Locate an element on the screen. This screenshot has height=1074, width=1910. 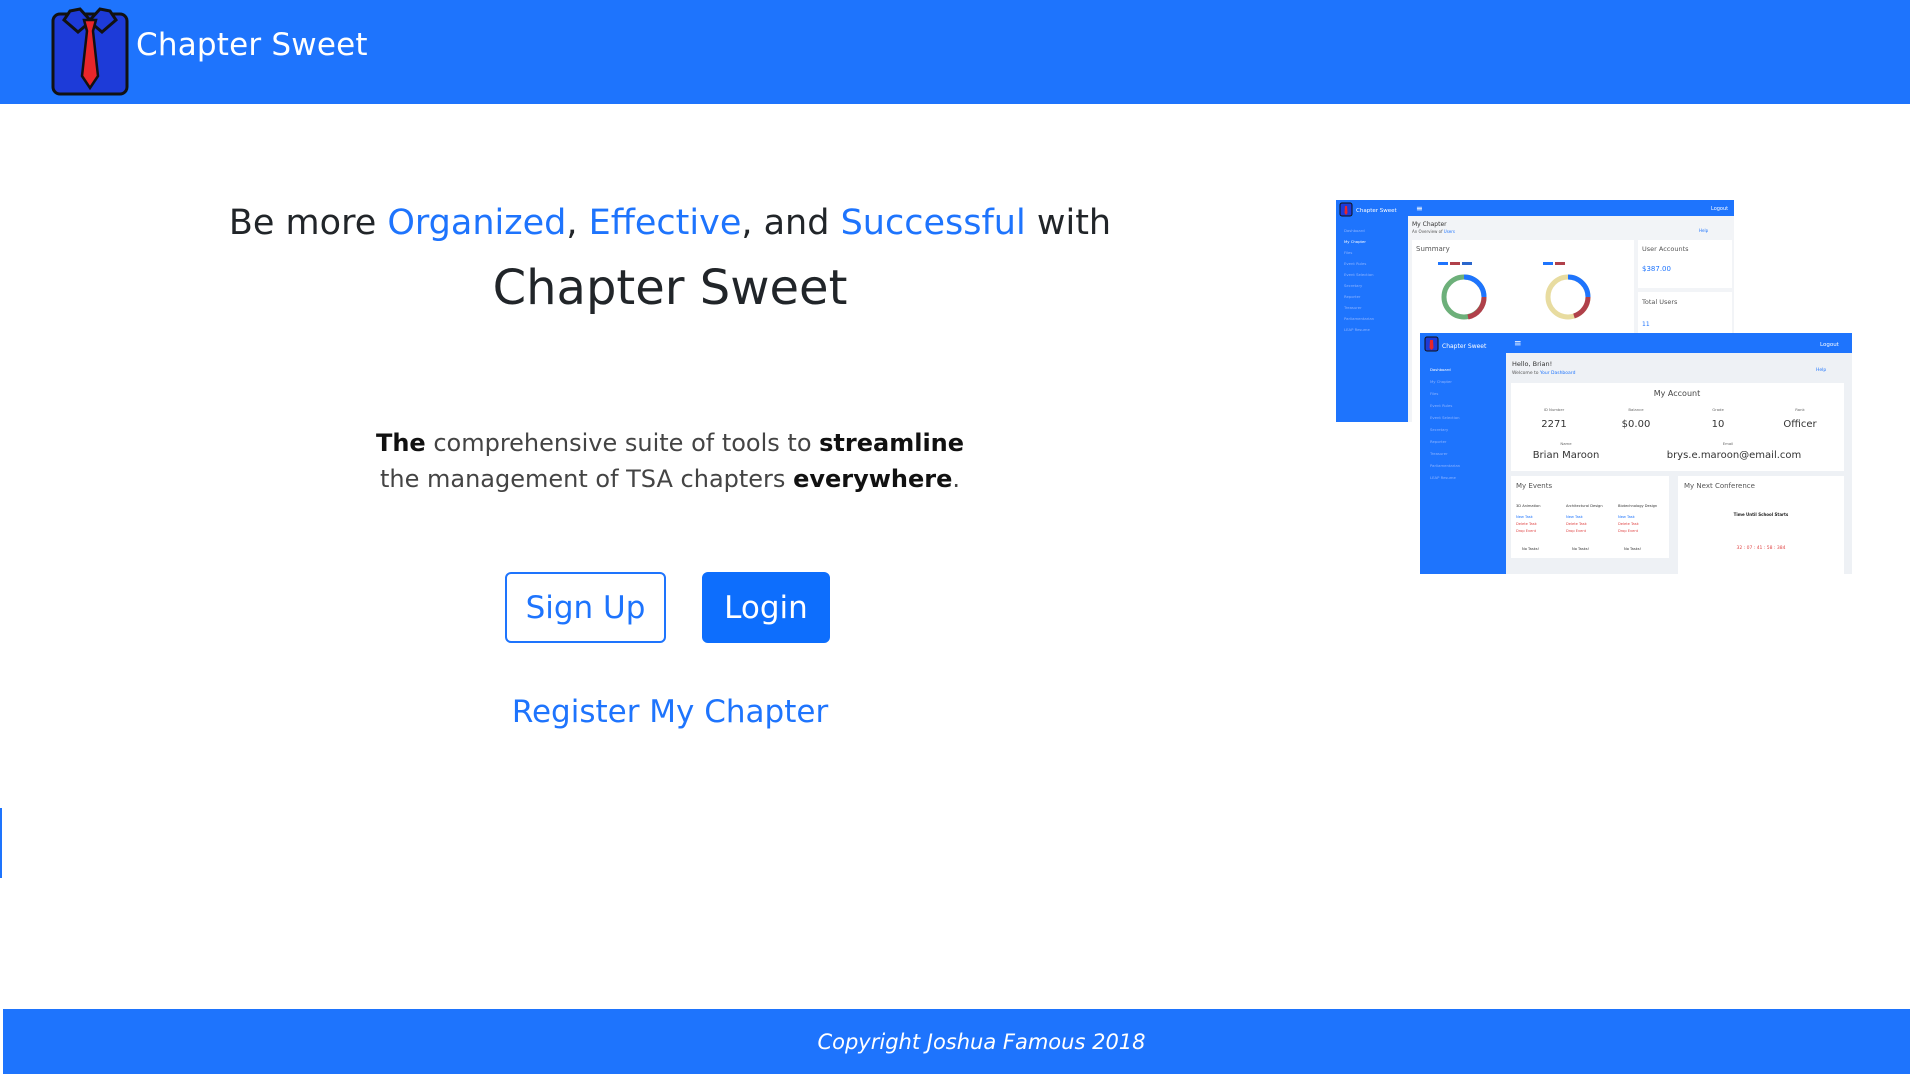
preview-back-total-users-value: 11 is located at coordinates (1646, 324).